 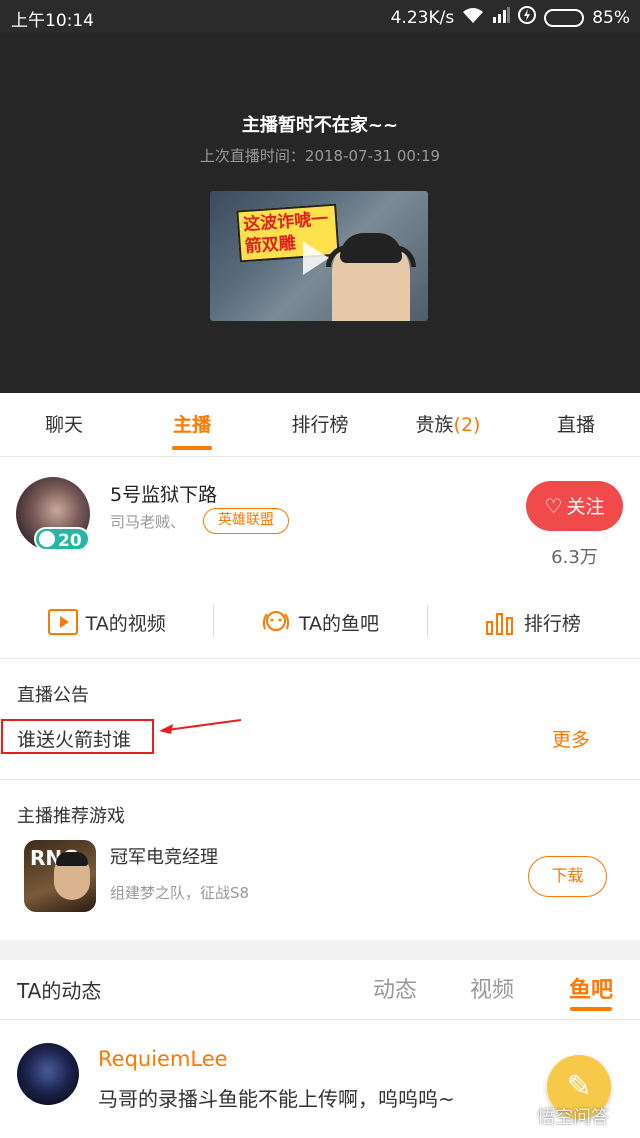 I want to click on room-tabs: 聊天 主播 排行榜 贵族(2) 直播, so click(x=320, y=425).